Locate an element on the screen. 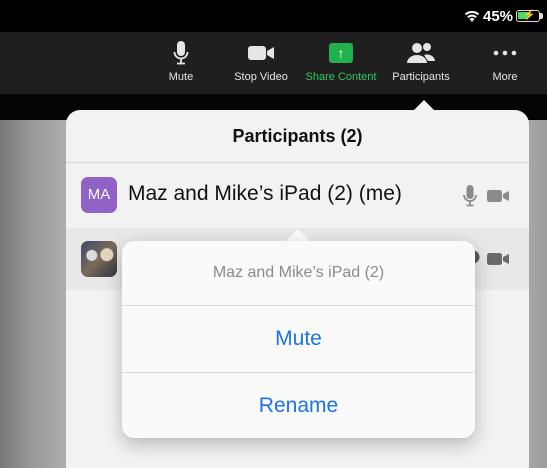 The height and width of the screenshot is (468, 547). panel-title: Participants (2) is located at coordinates (297, 136).